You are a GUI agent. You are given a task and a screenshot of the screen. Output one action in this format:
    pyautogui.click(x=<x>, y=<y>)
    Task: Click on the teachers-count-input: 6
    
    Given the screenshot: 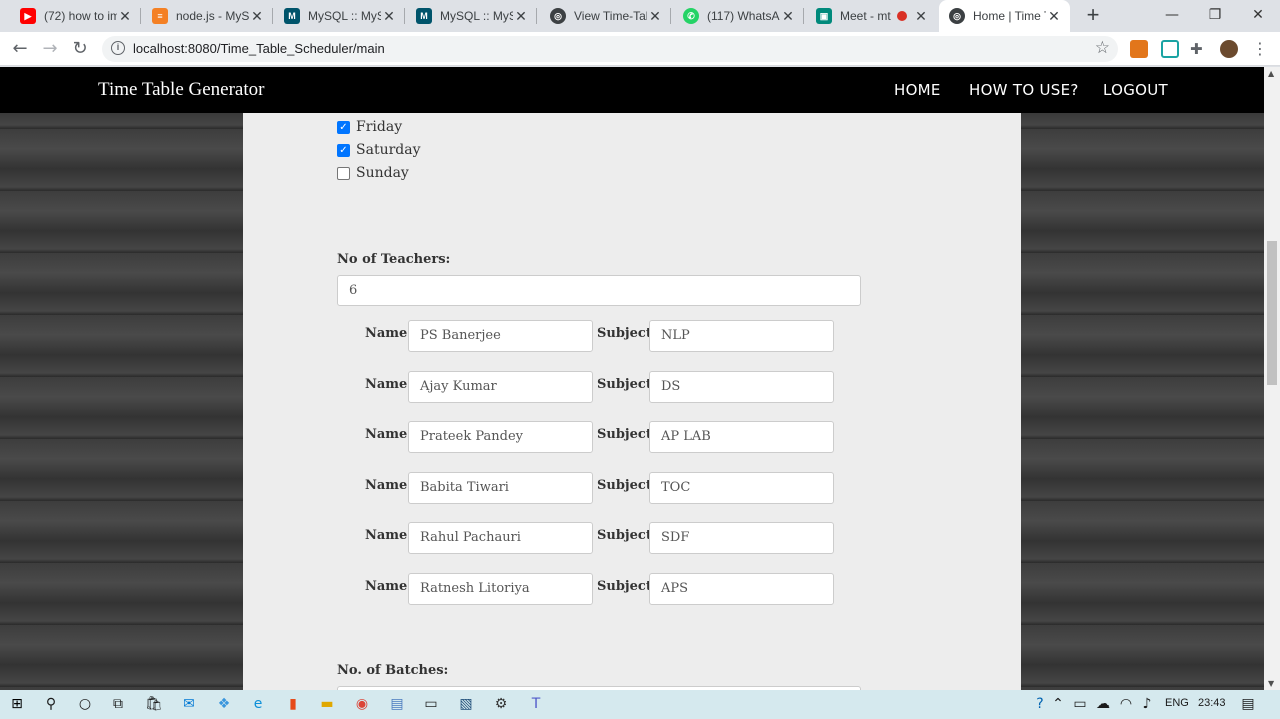 What is the action you would take?
    pyautogui.click(x=599, y=290)
    